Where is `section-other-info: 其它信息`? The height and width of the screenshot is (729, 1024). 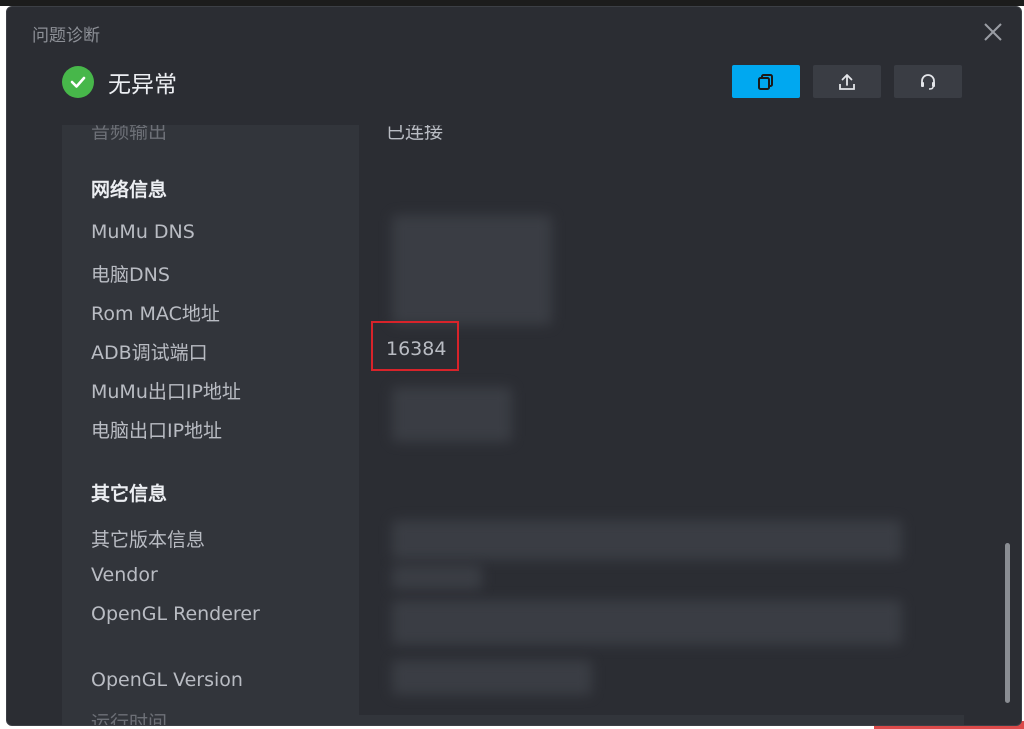 section-other-info: 其它信息 is located at coordinates (129, 494).